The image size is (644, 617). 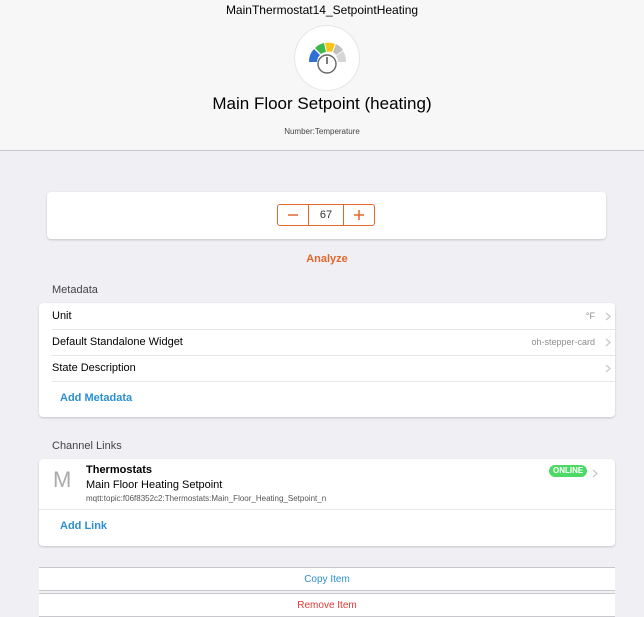 What do you see at coordinates (154, 485) in the screenshot?
I see `channel-subtitle: Main Floor Heating Setpoint` at bounding box center [154, 485].